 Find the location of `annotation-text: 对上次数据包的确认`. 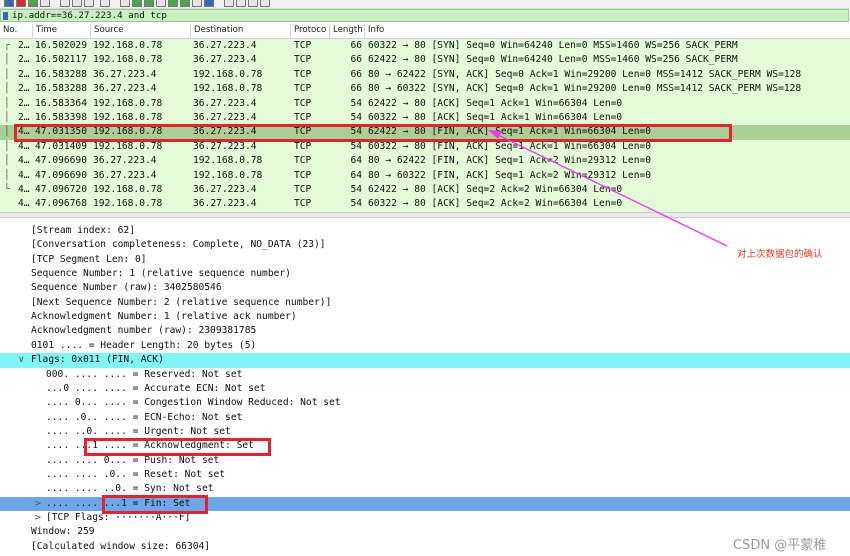

annotation-text: 对上次数据包的确认 is located at coordinates (780, 254).